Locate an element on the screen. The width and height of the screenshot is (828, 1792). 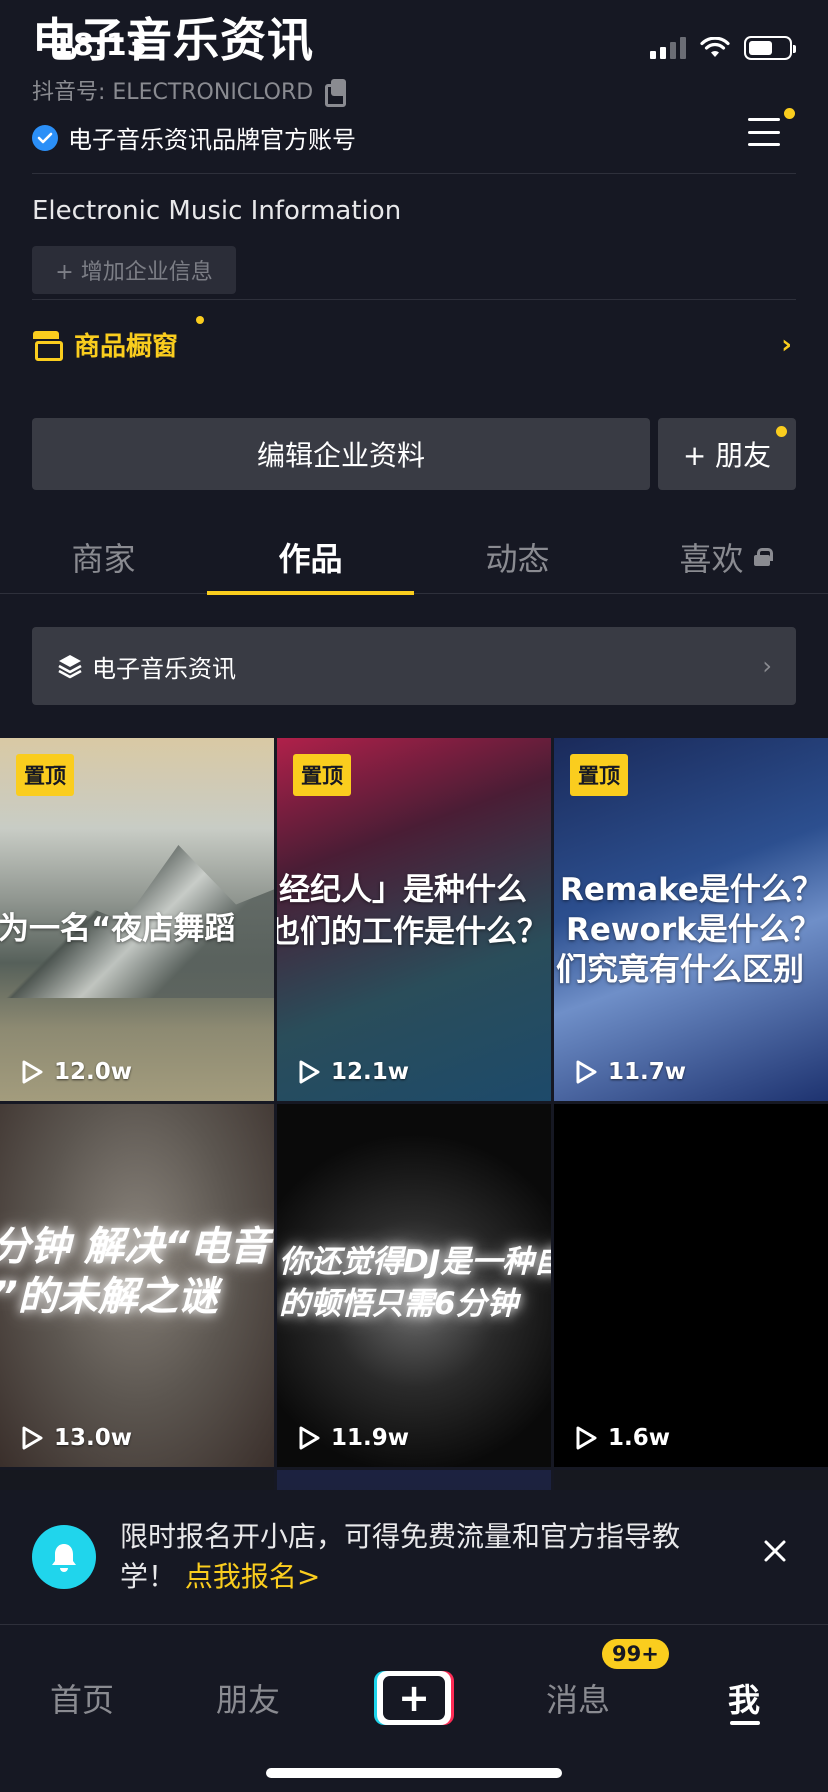
promo-notice-banner: 限时报名开小店，可得免费流量和官方指导教学！ 点我报名> is located at coordinates (414, 1557).